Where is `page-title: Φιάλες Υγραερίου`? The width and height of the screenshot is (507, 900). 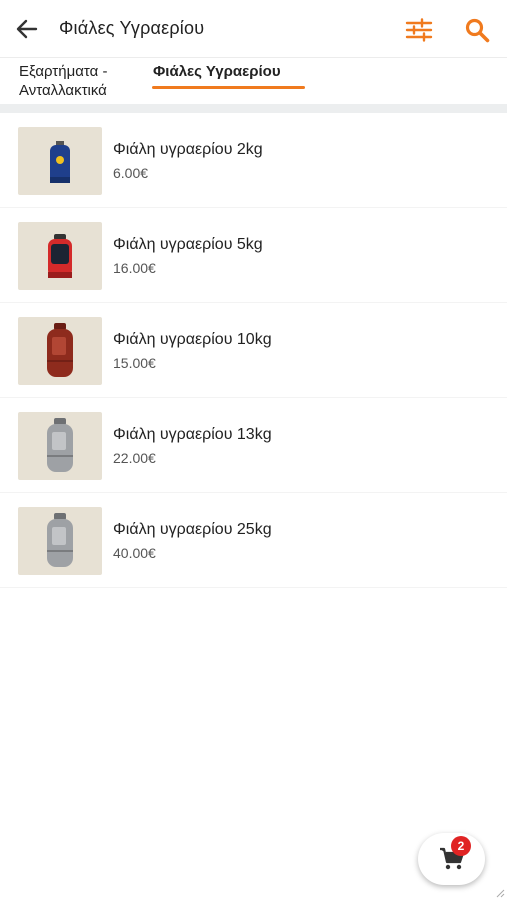
page-title: Φιάλες Υγραερίου is located at coordinates (132, 28).